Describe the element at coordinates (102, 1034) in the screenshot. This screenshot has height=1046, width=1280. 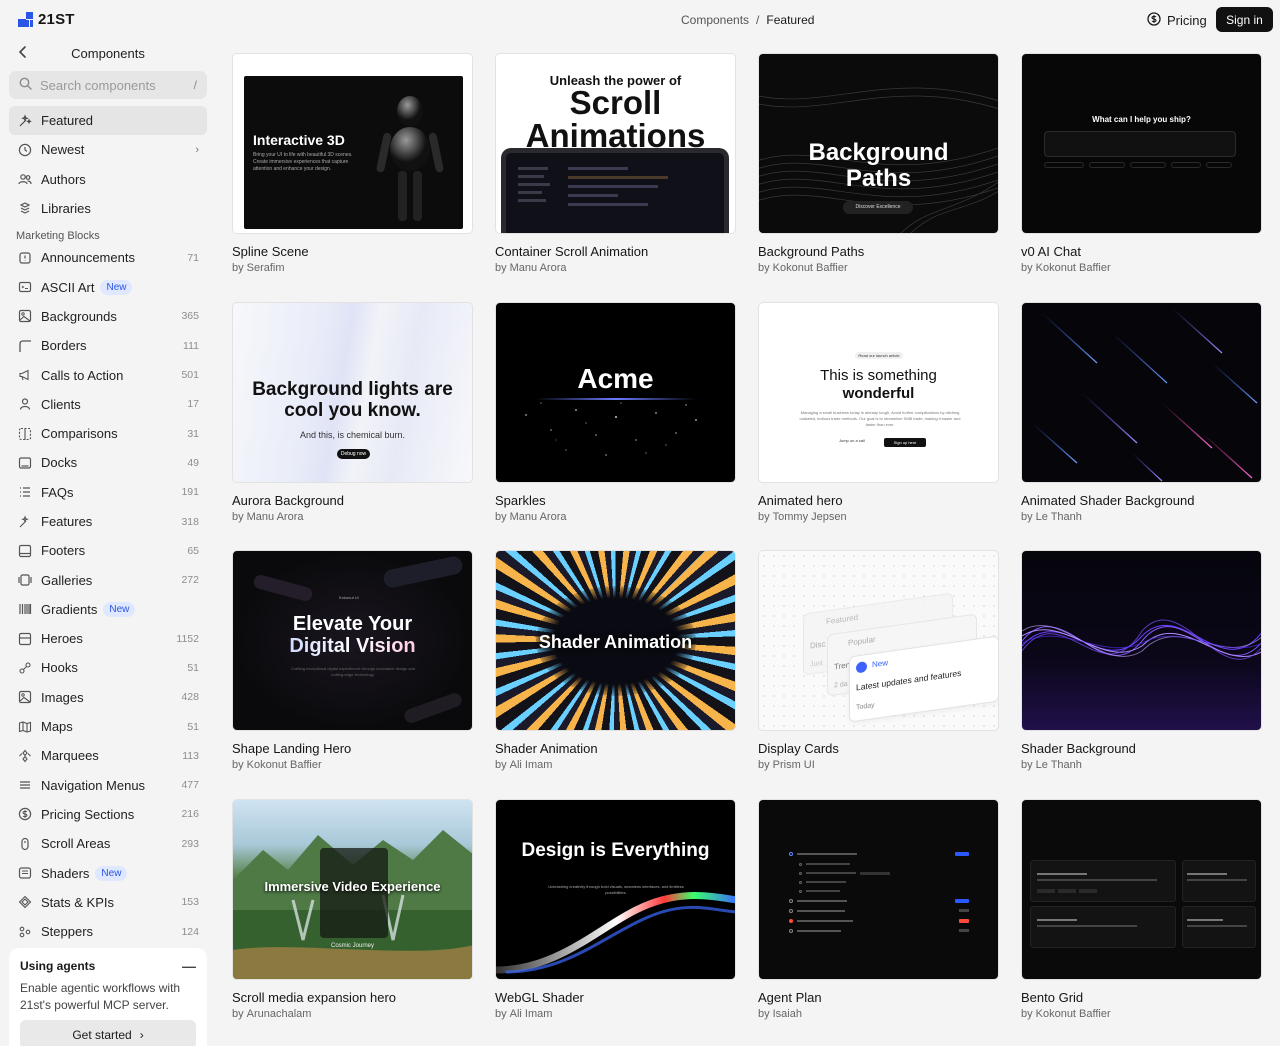
I see `get-started-label: Get started` at that location.